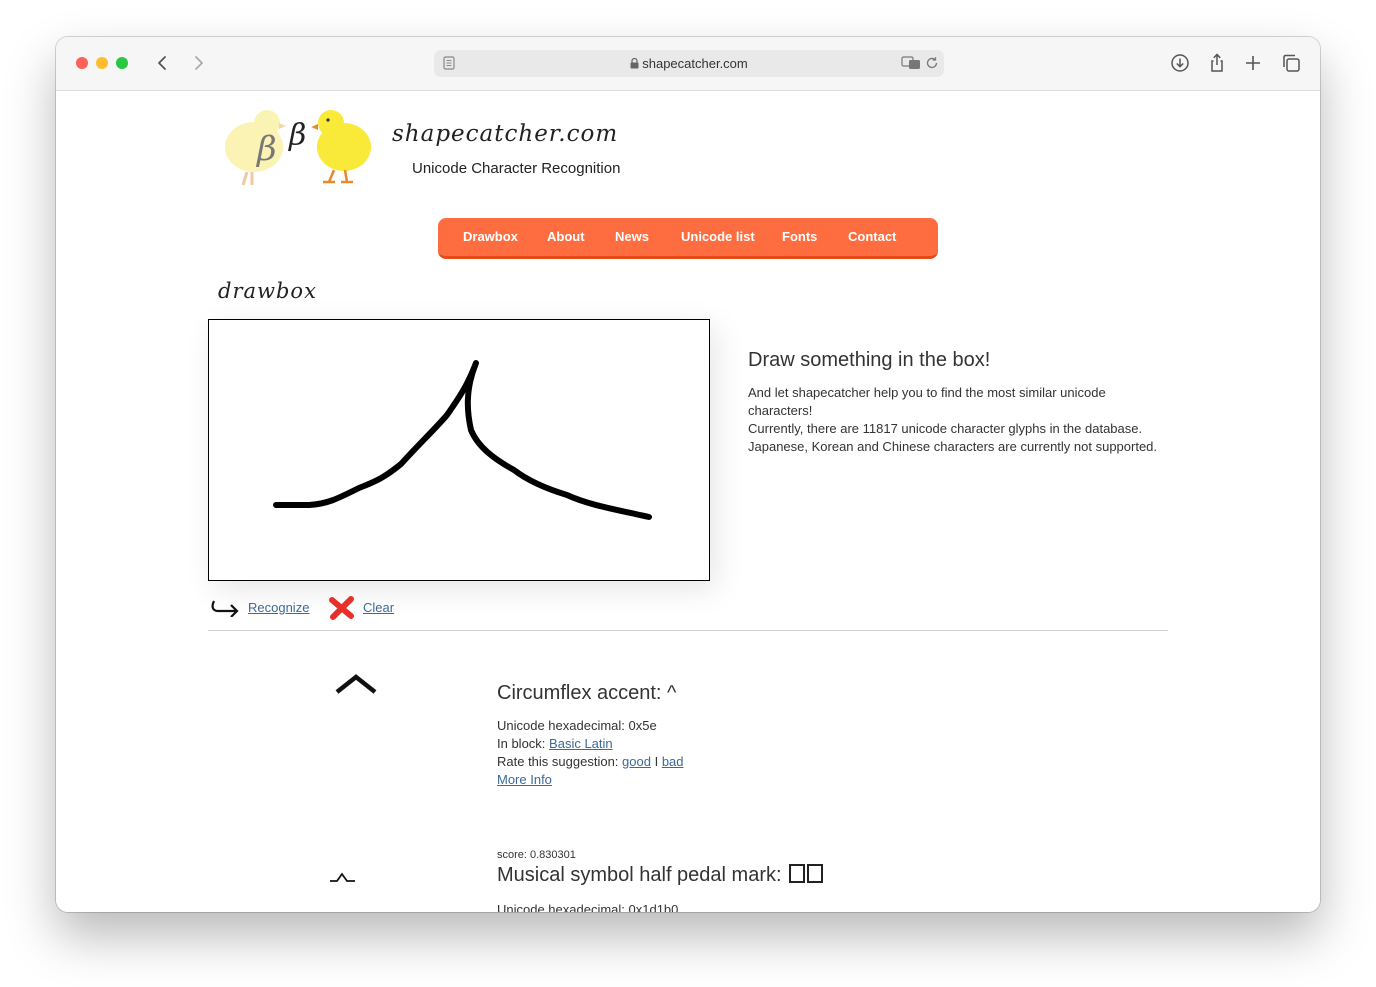 This screenshot has height=987, width=1376. What do you see at coordinates (688, 630) in the screenshot?
I see `divider` at bounding box center [688, 630].